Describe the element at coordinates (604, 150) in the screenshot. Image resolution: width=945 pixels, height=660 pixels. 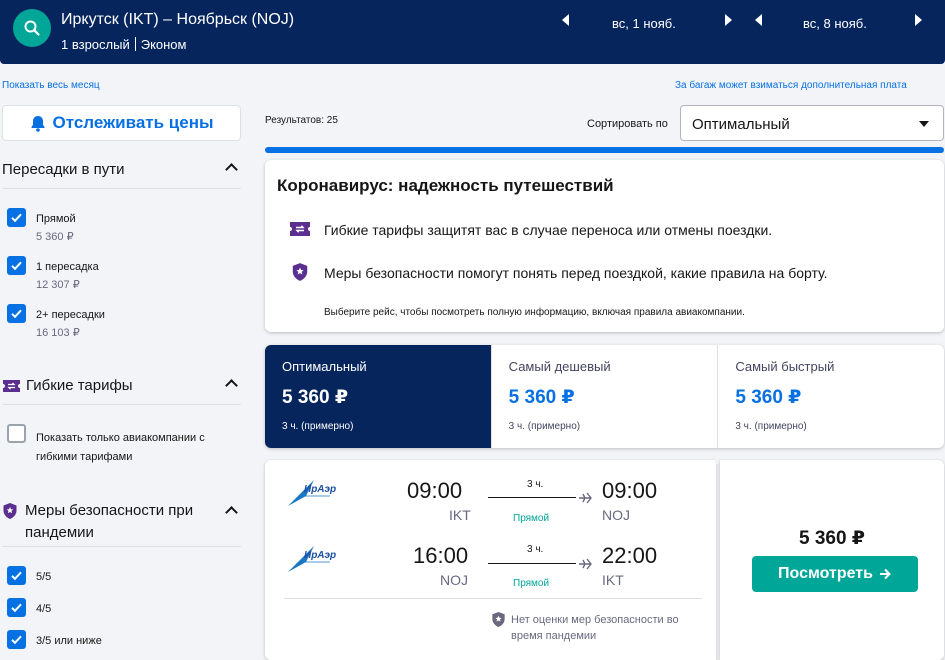
I see `results-progress-bar` at that location.